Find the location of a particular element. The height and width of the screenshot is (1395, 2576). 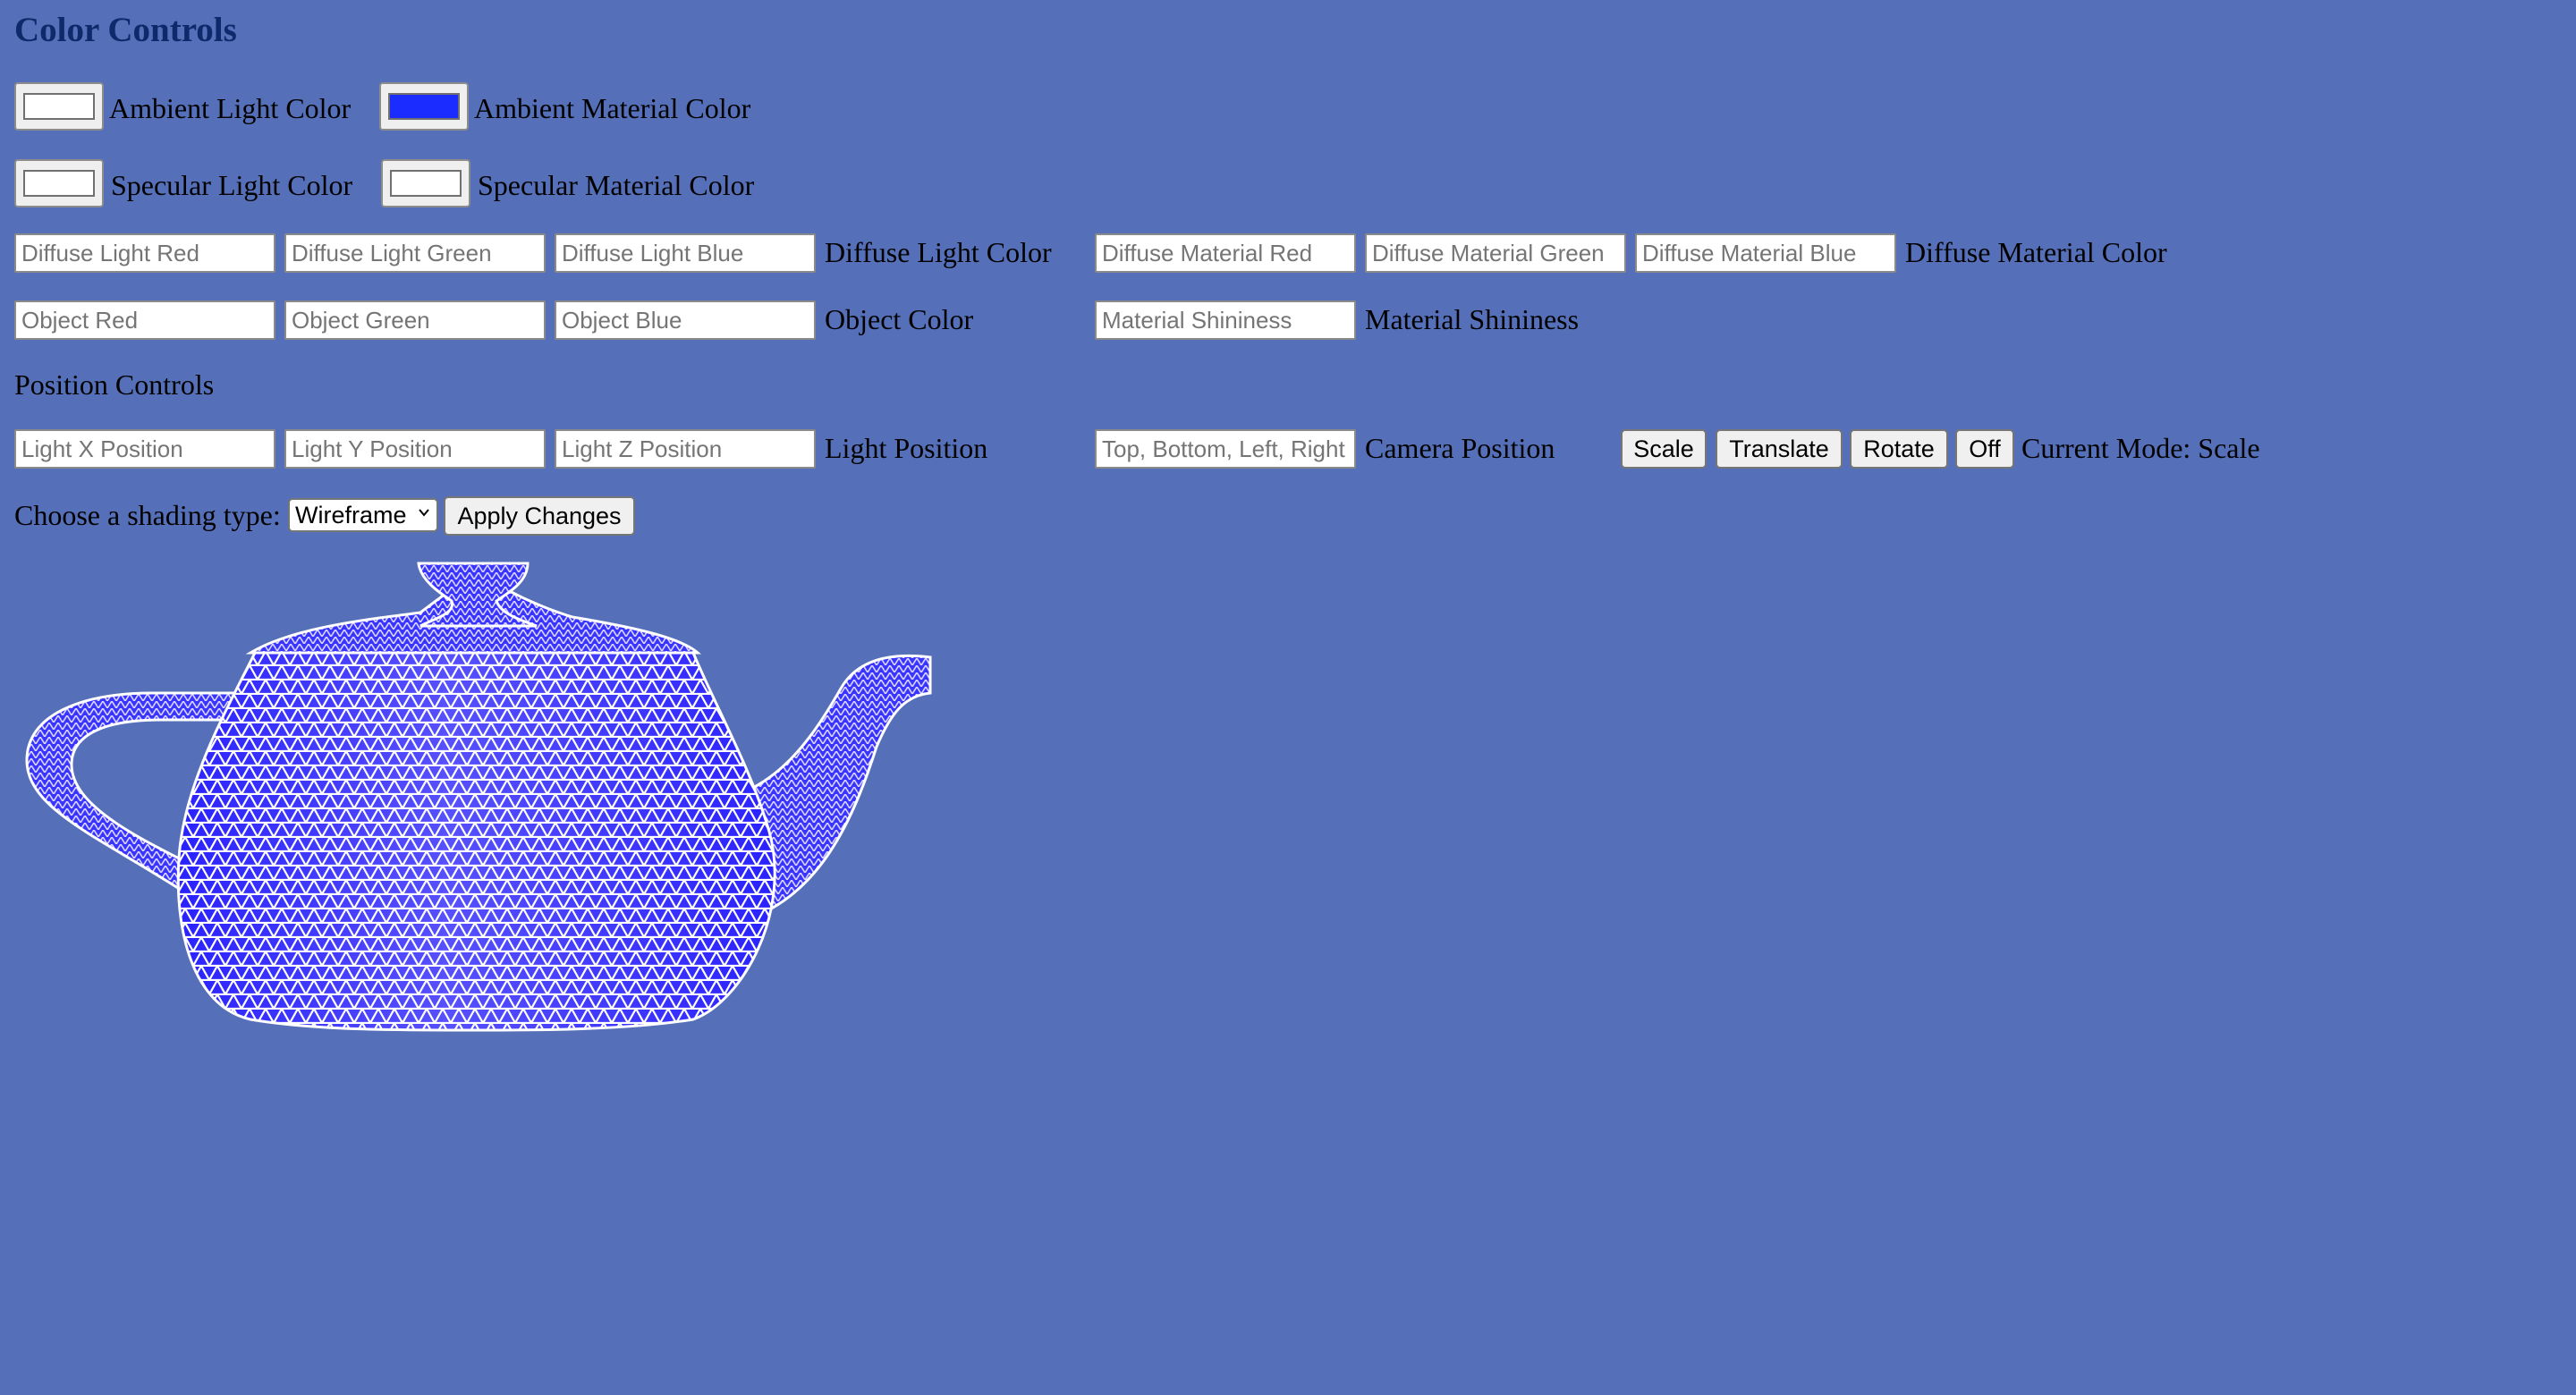

ambient-material-swatch is located at coordinates (424, 106).